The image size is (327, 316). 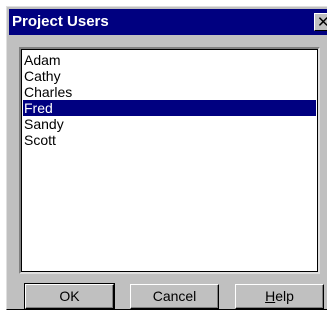 I want to click on list-item-scott: Scott, so click(x=169, y=140).